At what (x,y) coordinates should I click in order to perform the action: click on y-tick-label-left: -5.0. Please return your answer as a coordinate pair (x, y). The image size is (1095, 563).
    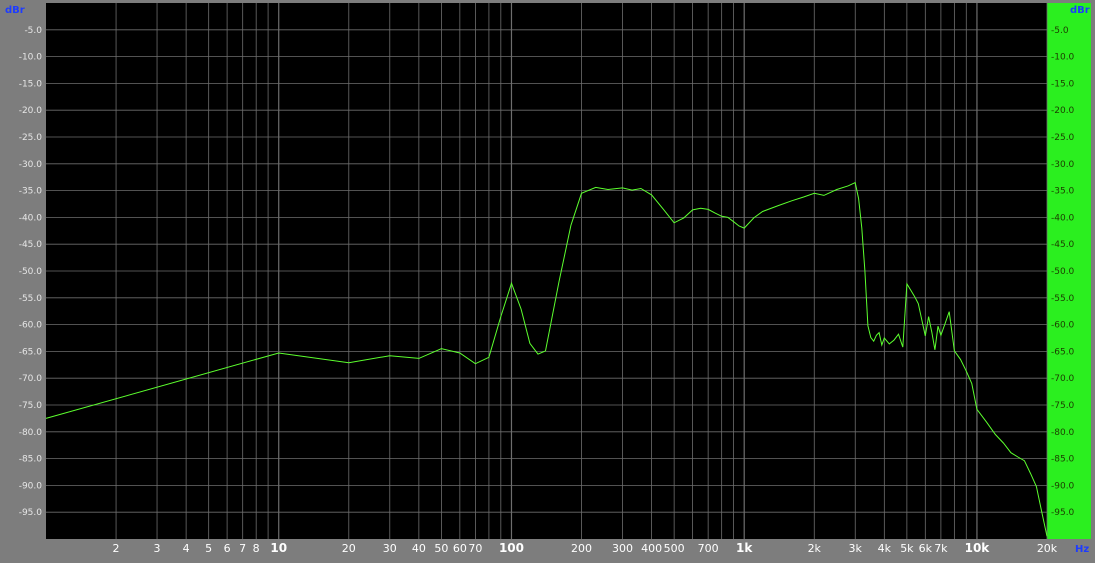
    Looking at the image, I should click on (33, 31).